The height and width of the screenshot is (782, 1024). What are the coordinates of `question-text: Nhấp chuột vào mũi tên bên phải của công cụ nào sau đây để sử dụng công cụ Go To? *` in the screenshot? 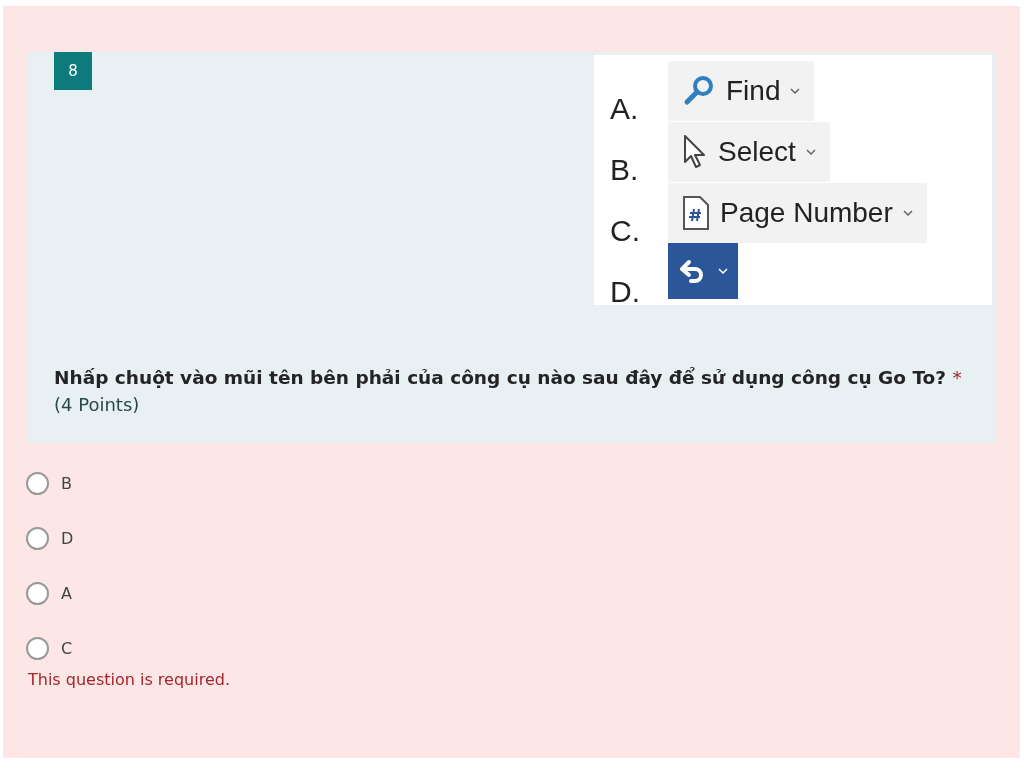 It's located at (508, 378).